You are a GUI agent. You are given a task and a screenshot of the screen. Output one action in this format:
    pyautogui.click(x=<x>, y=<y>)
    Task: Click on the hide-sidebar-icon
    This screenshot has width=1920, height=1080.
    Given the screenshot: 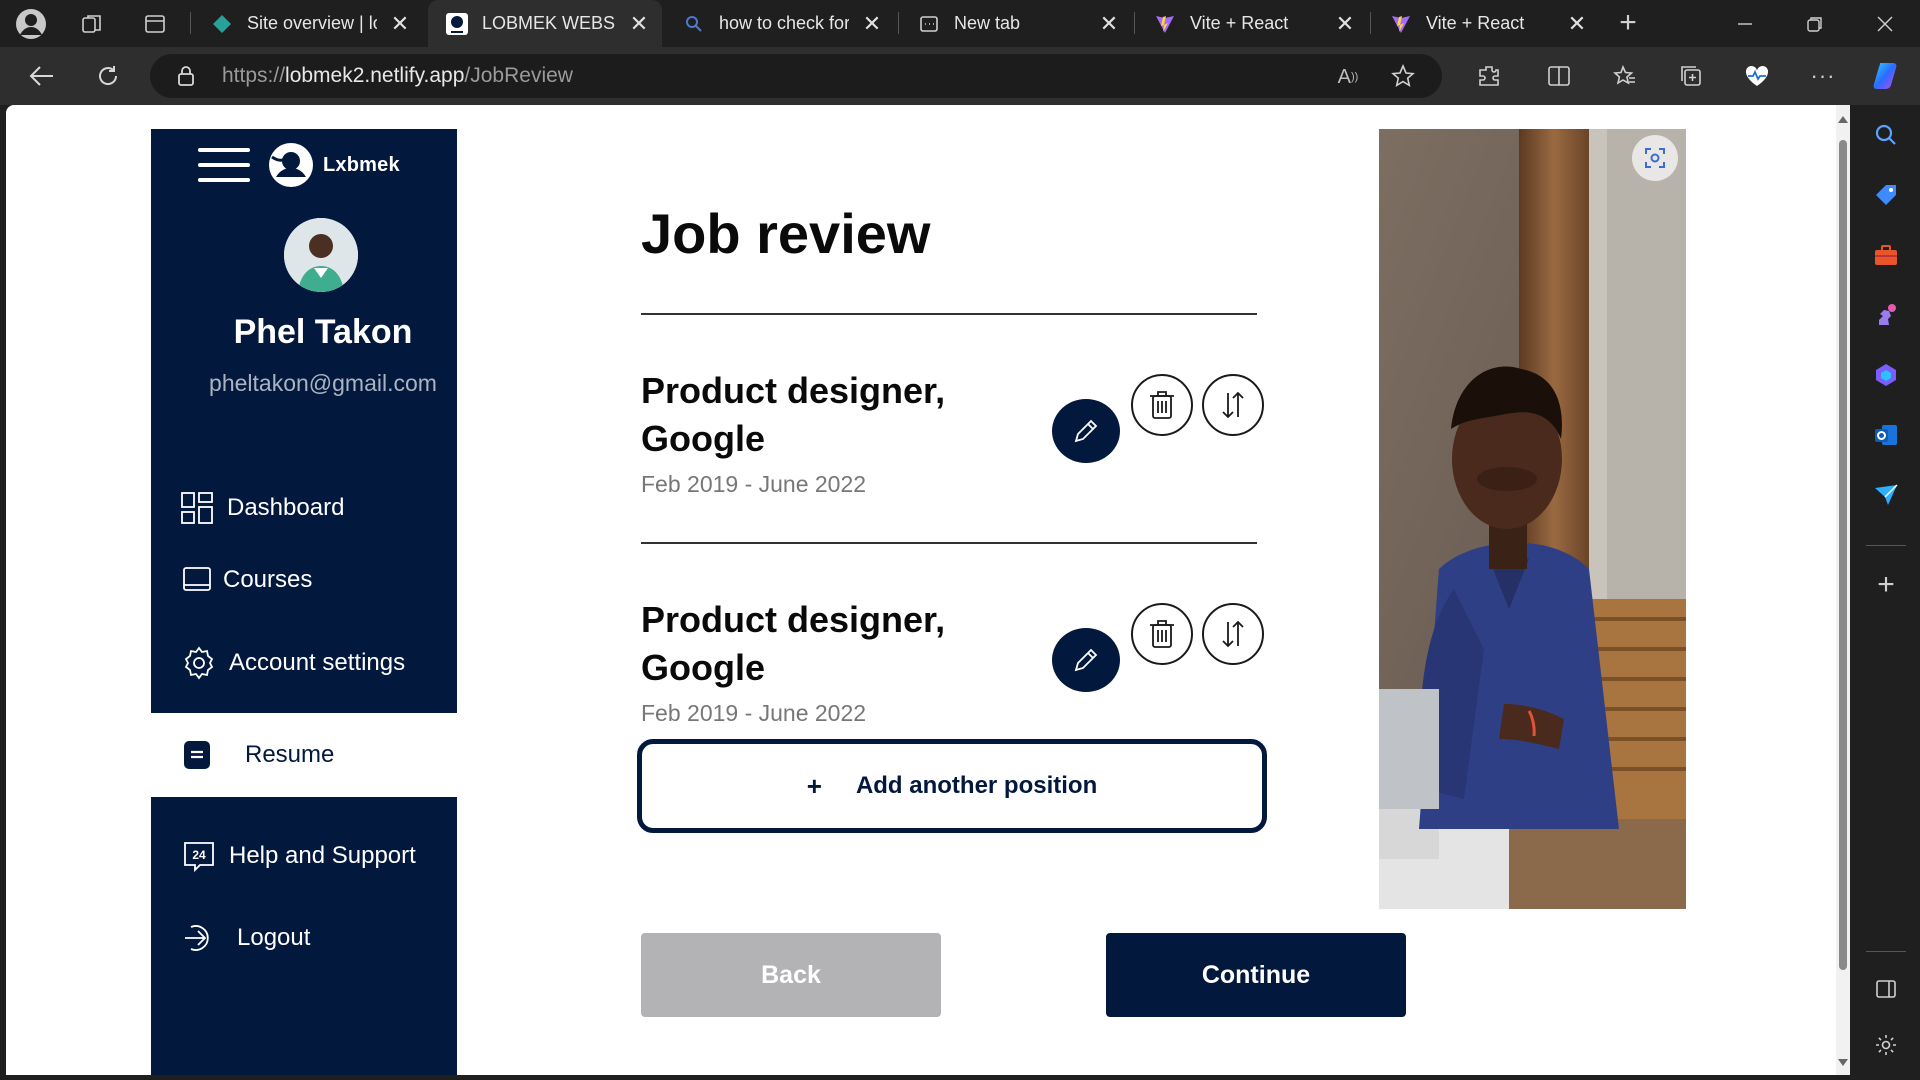 What is the action you would take?
    pyautogui.click(x=1886, y=989)
    